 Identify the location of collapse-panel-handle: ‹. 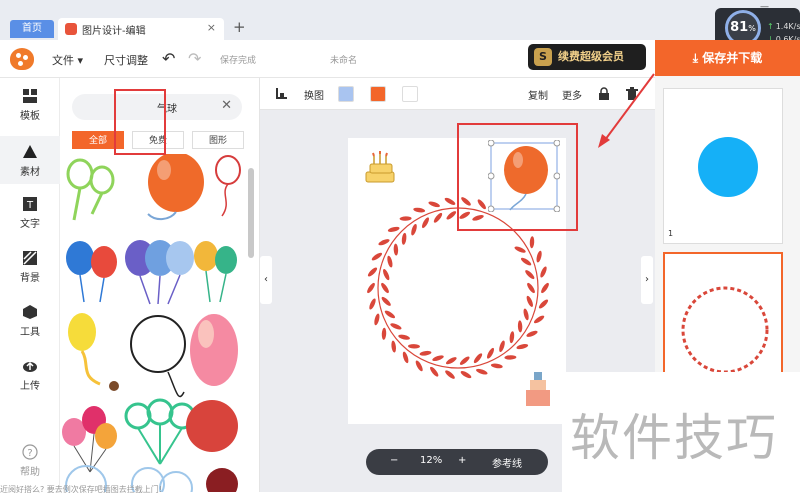
(266, 280).